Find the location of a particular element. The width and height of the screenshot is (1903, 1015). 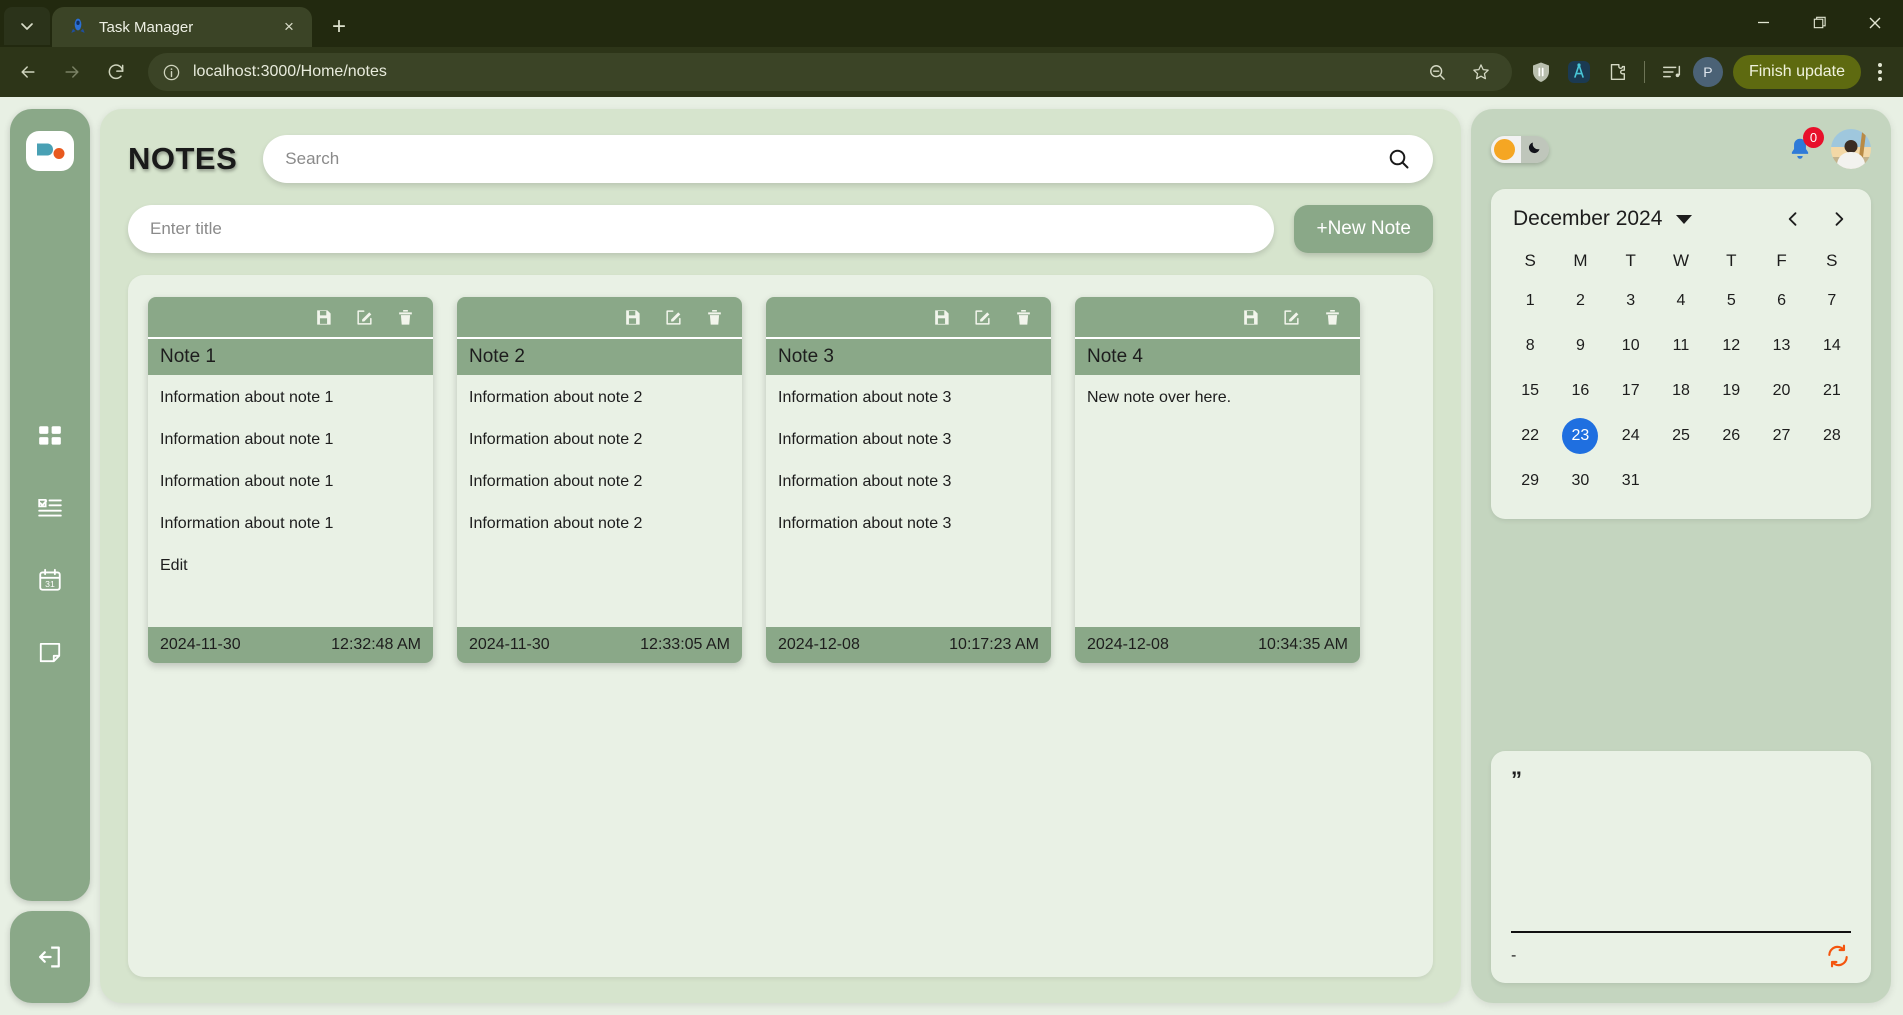

calendar-day: 27 is located at coordinates (1781, 436).